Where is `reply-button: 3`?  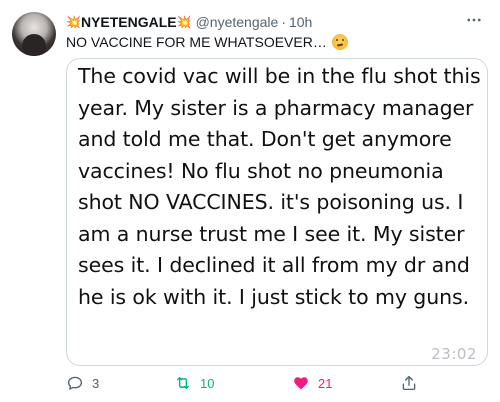 reply-button: 3 is located at coordinates (82, 383).